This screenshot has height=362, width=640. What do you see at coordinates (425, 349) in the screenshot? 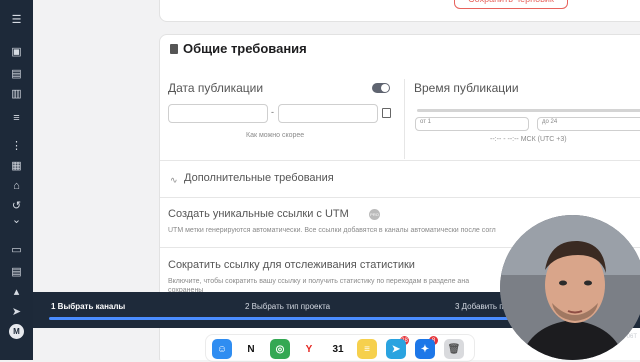
I see `safari-icon: ✦` at bounding box center [425, 349].